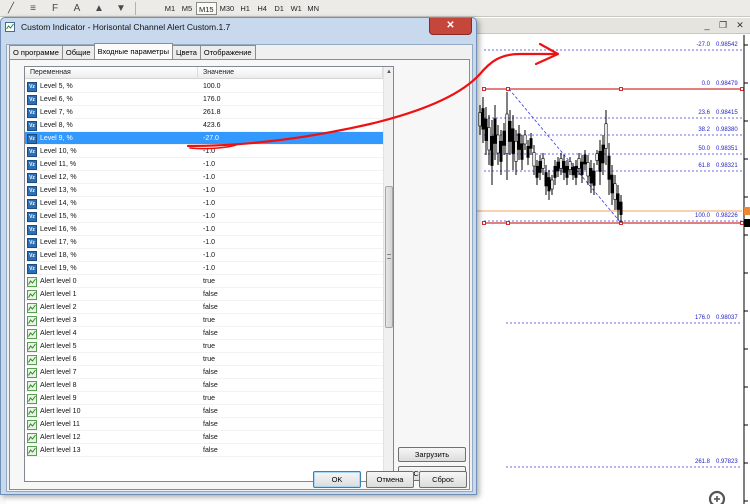 The image size is (750, 504). I want to click on parameter-row: Vz Level 17, % -1.0, so click(204, 242).